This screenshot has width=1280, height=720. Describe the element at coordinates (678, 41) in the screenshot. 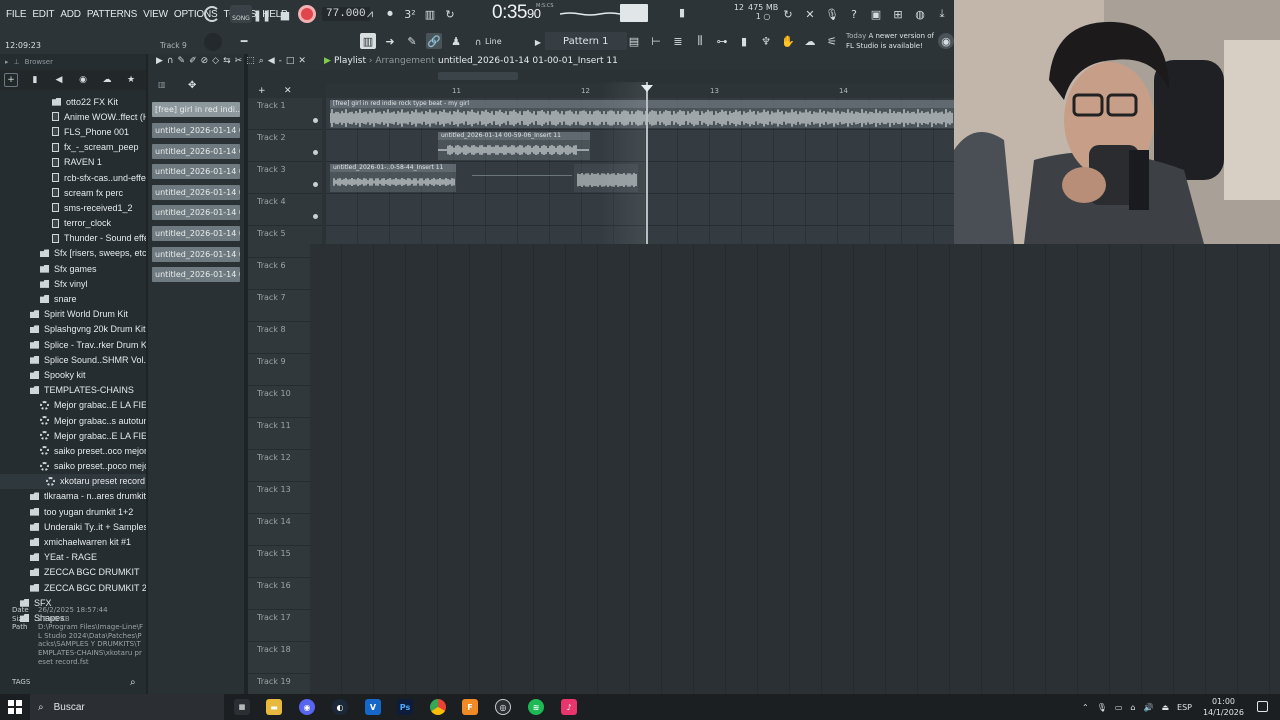

I see `piano-roll-icon: ≣` at that location.